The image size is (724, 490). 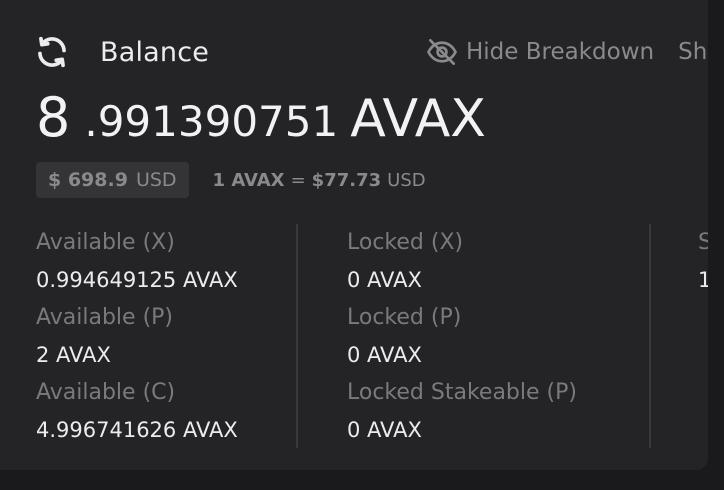 I want to click on partial-label: S, so click(x=703, y=242).